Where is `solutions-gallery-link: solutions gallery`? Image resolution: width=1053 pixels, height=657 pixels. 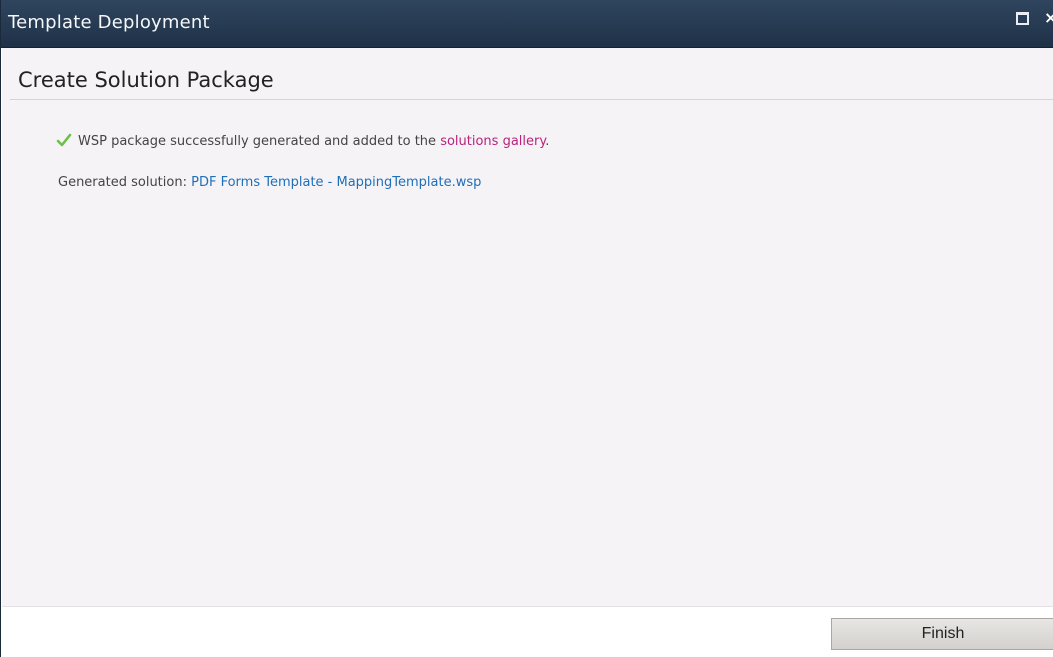
solutions-gallery-link: solutions gallery is located at coordinates (492, 141).